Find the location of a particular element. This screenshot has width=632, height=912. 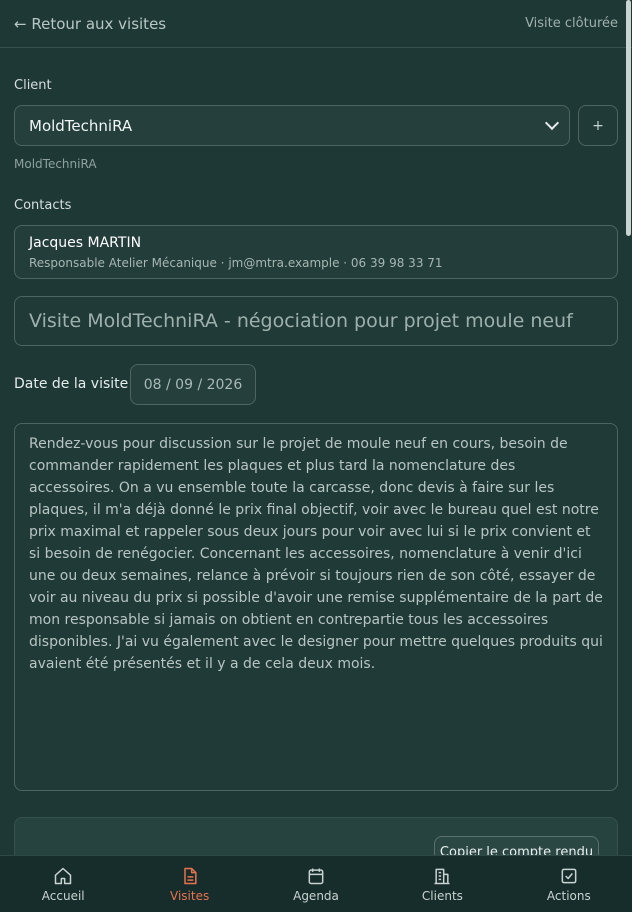

nav-item-visites: Visites is located at coordinates (189, 884).